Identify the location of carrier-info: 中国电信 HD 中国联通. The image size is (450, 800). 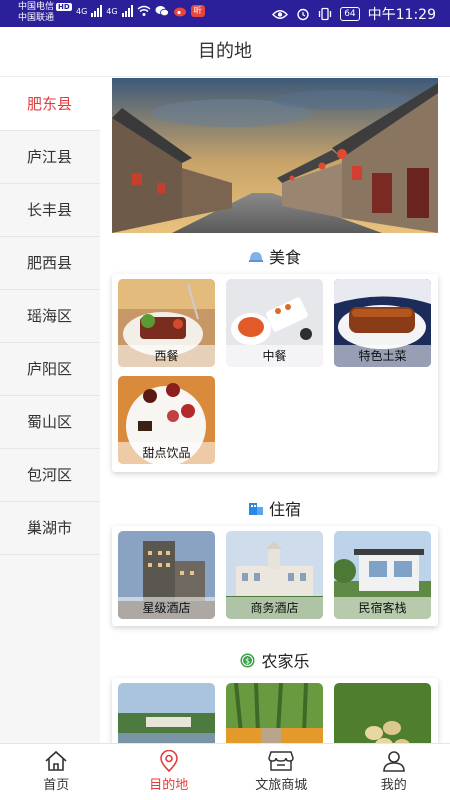
(45, 13).